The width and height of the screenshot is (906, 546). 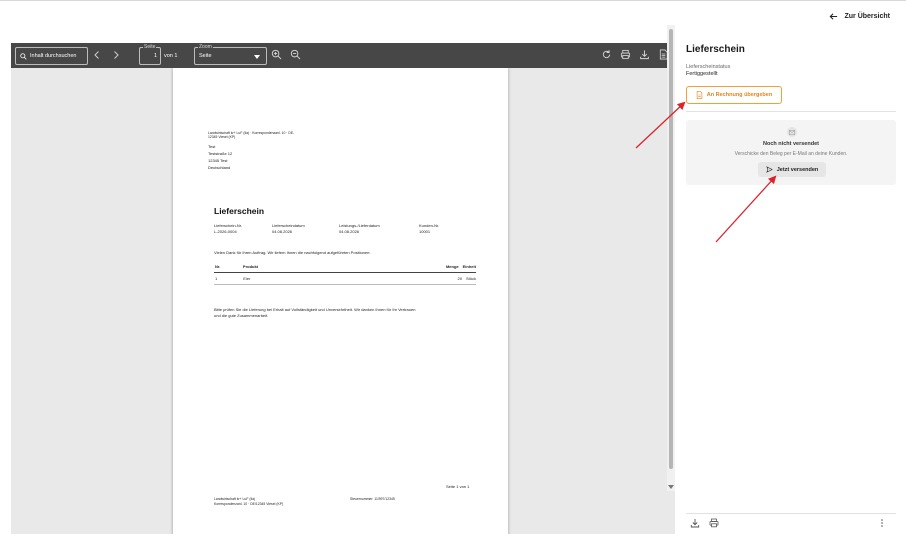 What do you see at coordinates (715, 49) in the screenshot?
I see `panel-title: Lieferschein` at bounding box center [715, 49].